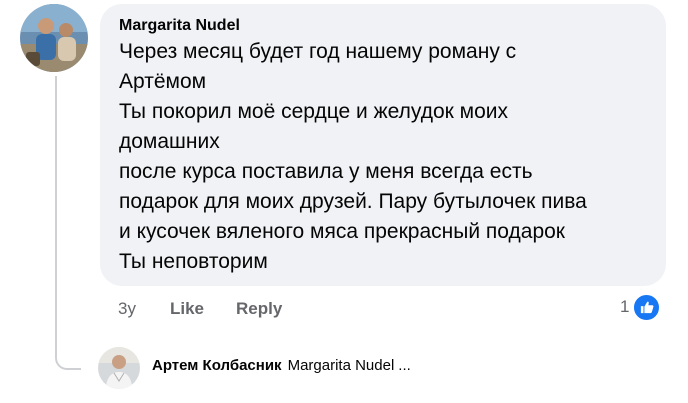 This screenshot has width=688, height=403. Describe the element at coordinates (163, 81) in the screenshot. I see `comment-body-line: Артёмом` at that location.